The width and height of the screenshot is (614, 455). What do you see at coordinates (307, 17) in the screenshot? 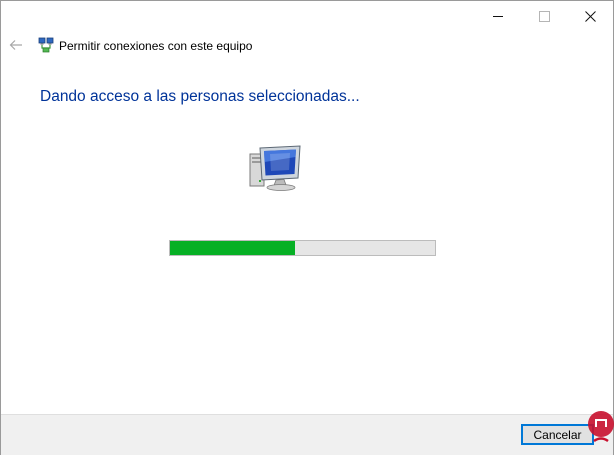
I see `title-bar` at bounding box center [307, 17].